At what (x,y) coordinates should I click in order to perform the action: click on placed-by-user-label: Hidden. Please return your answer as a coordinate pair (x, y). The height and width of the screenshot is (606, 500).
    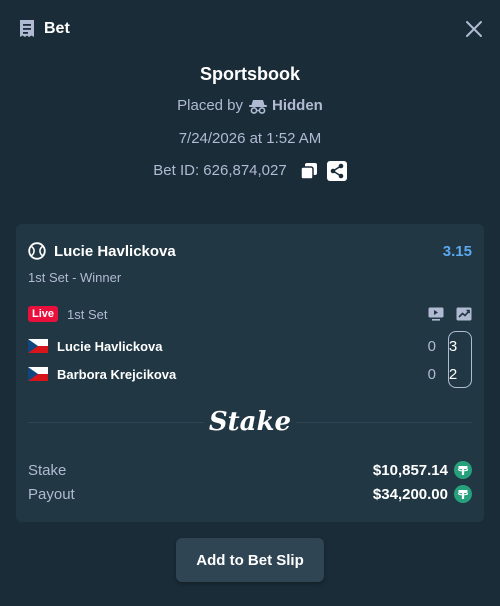
    Looking at the image, I should click on (297, 105).